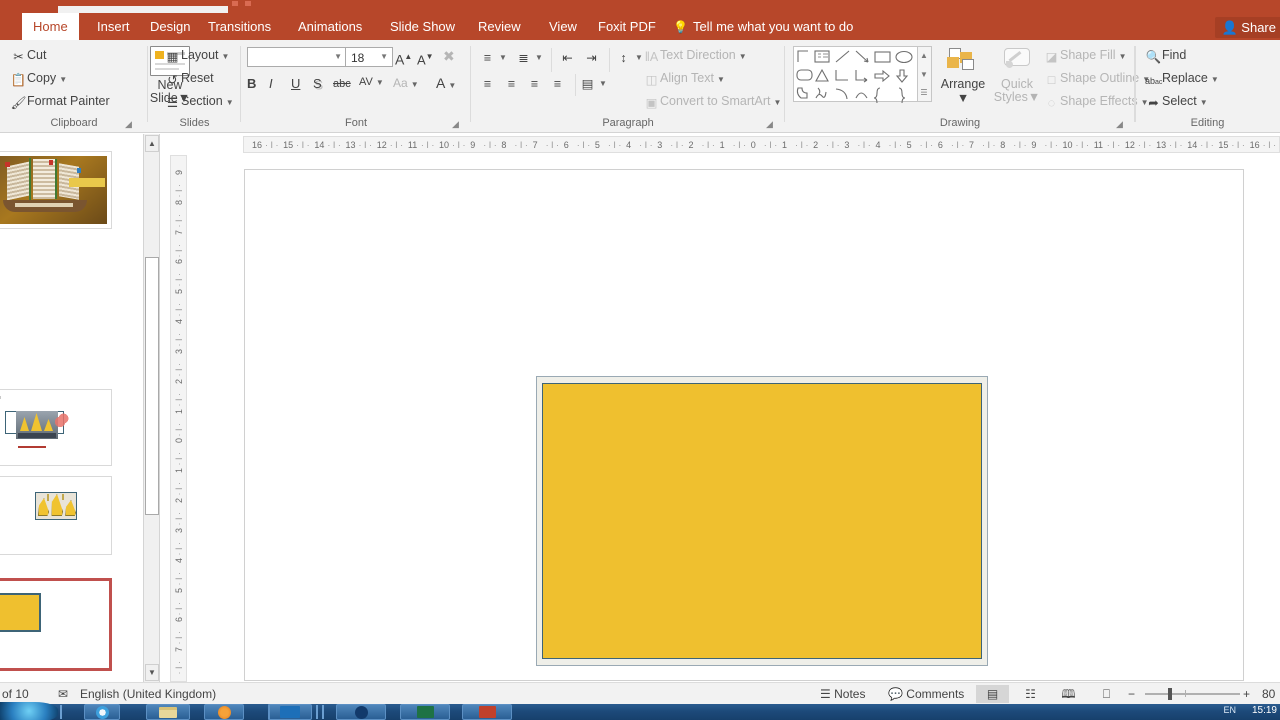  I want to click on arrange-chevron-down-icon: ▼, so click(963, 98).